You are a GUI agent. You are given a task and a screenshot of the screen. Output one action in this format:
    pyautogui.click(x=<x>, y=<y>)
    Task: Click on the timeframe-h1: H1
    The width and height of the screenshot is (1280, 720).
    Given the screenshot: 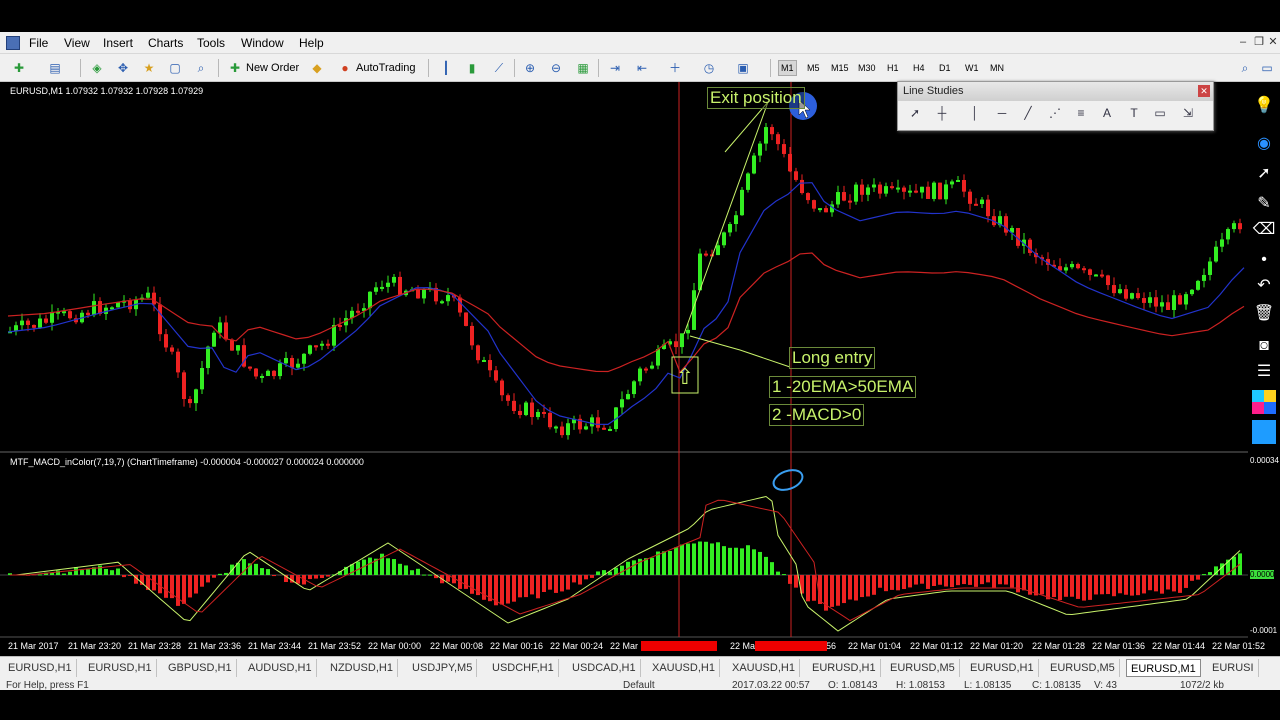 What is the action you would take?
    pyautogui.click(x=893, y=68)
    